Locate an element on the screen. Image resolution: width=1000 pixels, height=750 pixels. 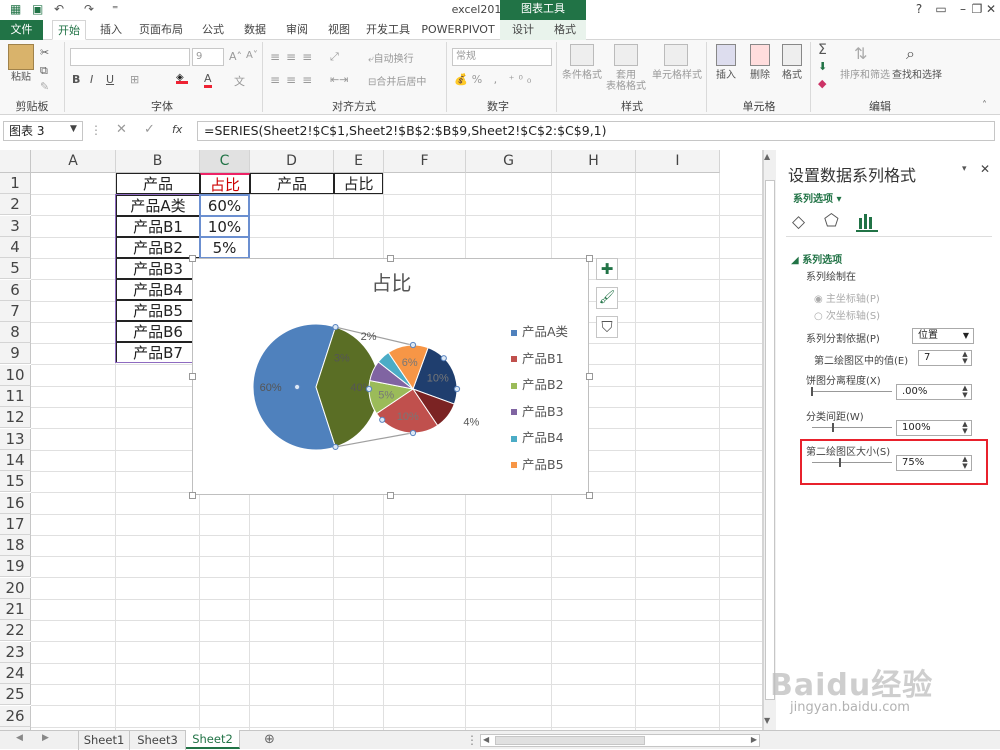
cell-b2: 产品A类 is located at coordinates (158, 205).